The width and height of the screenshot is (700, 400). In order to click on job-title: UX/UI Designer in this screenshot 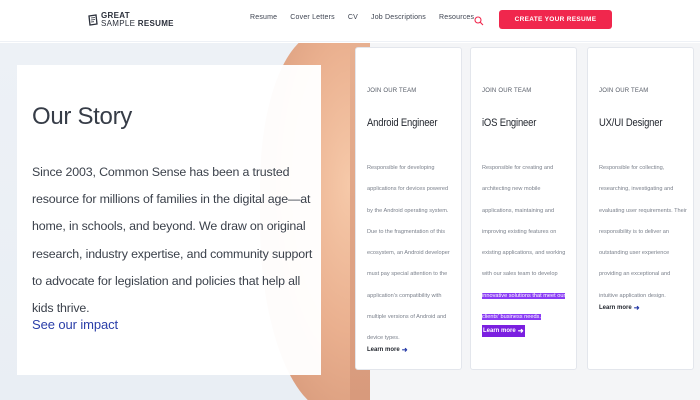, I will do `click(631, 123)`.